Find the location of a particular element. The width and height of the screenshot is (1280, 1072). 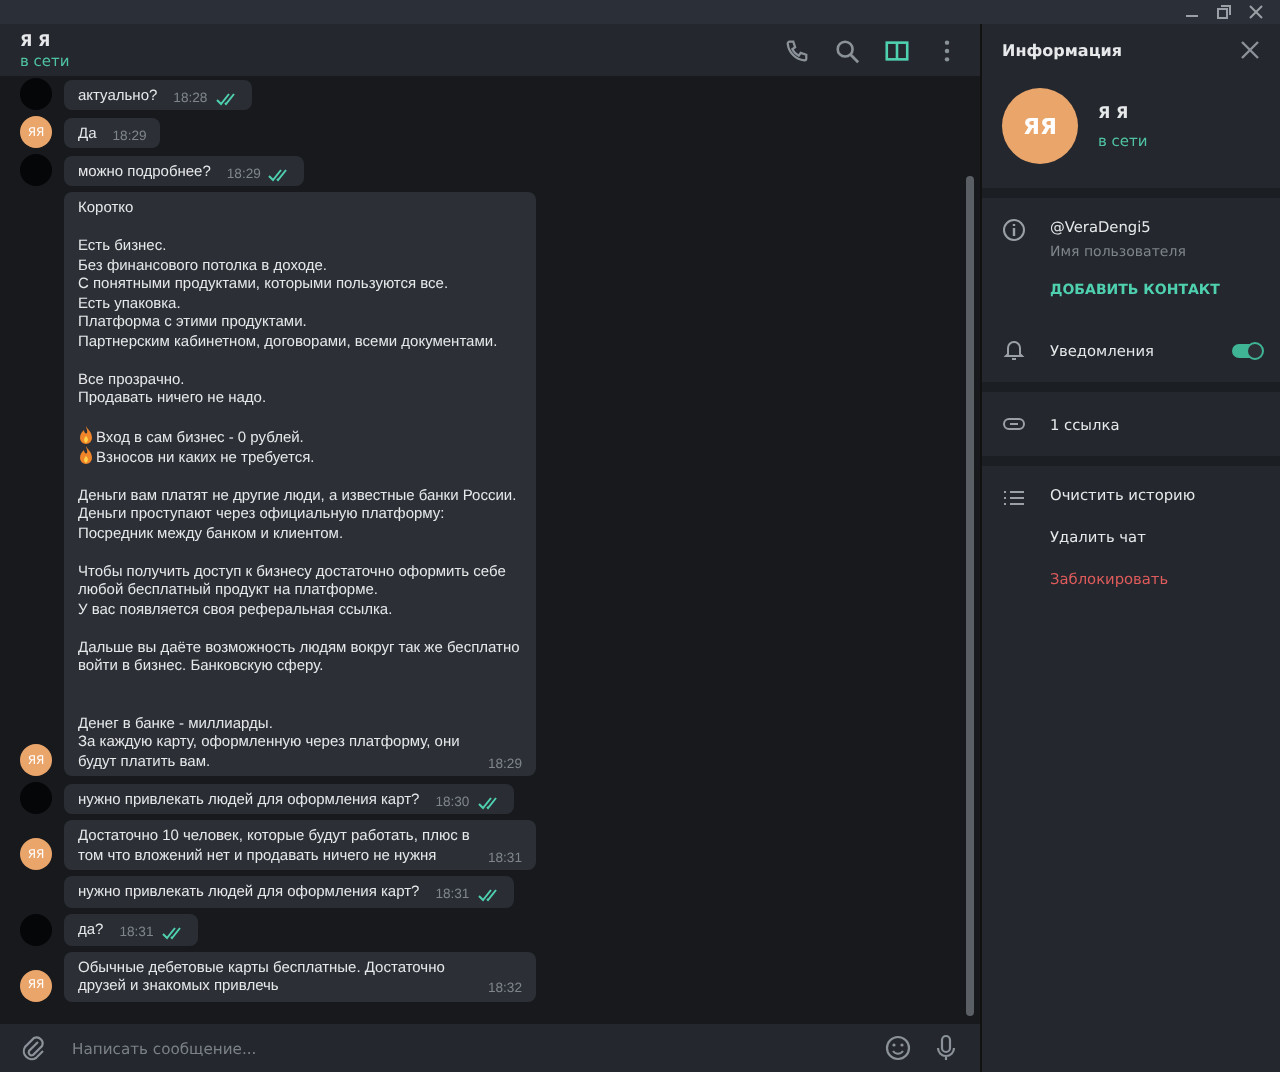

chat-title: Я Я is located at coordinates (36, 40).